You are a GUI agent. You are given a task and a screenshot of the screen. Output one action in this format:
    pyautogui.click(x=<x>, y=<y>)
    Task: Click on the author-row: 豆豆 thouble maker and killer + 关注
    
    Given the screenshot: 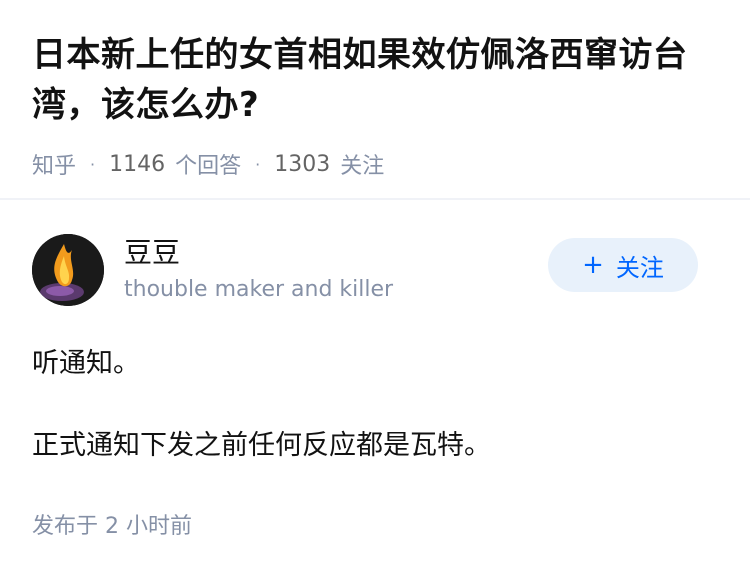 What is the action you would take?
    pyautogui.click(x=375, y=270)
    